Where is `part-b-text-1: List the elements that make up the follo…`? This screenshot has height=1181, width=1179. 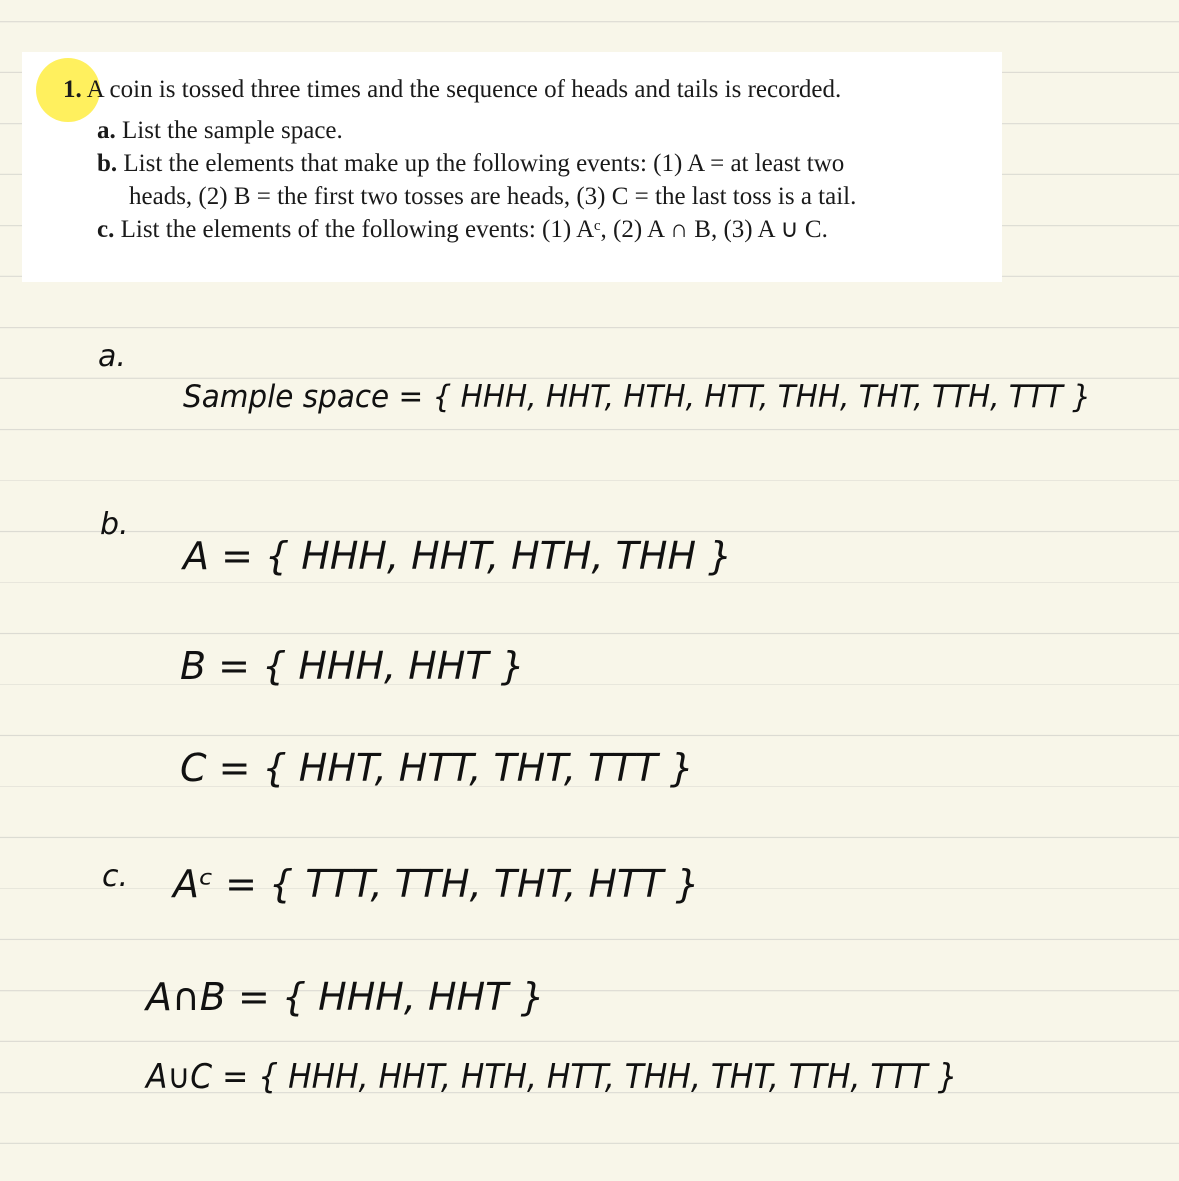 part-b-text-1: List the elements that make up the follo… is located at coordinates (484, 163).